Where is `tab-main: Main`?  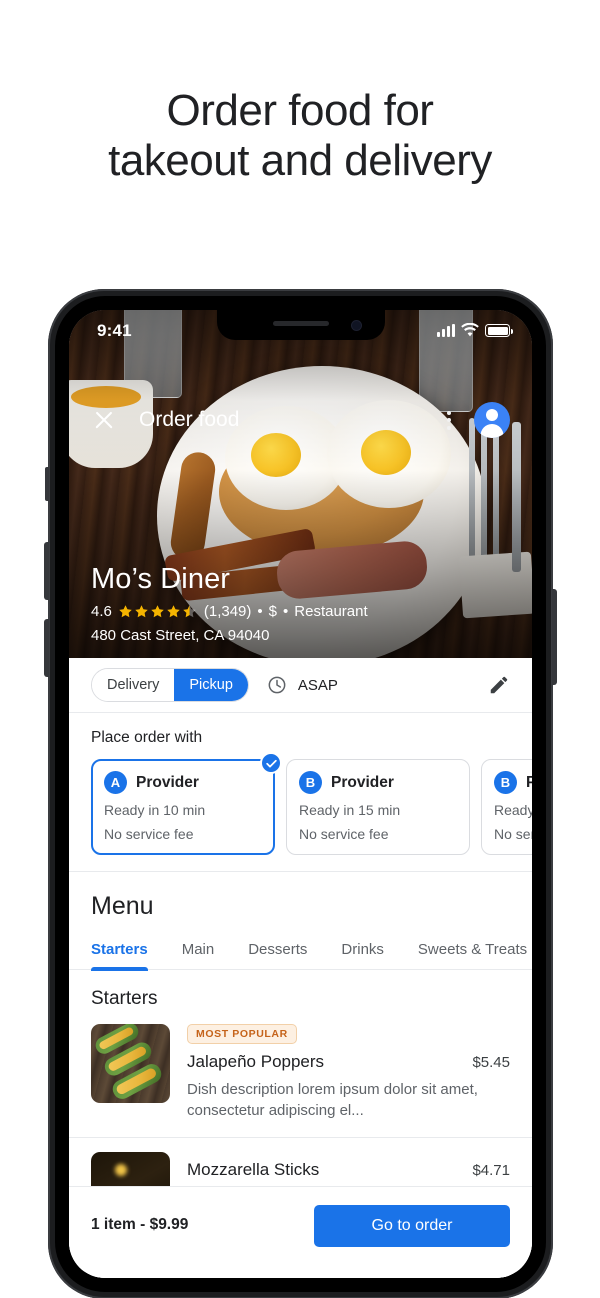
tab-main: Main is located at coordinates (198, 955).